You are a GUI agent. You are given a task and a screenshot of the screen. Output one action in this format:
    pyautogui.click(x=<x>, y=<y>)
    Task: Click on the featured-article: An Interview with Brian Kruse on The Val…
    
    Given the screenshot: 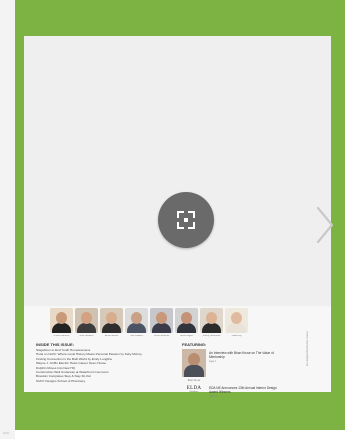 What is the action you would take?
    pyautogui.click(x=244, y=357)
    